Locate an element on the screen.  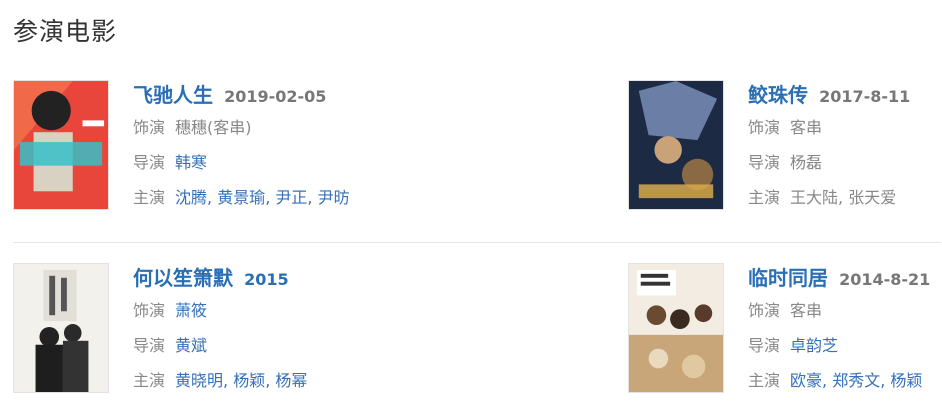
role-row: 饰演 穗穗(客串) is located at coordinates (283, 127).